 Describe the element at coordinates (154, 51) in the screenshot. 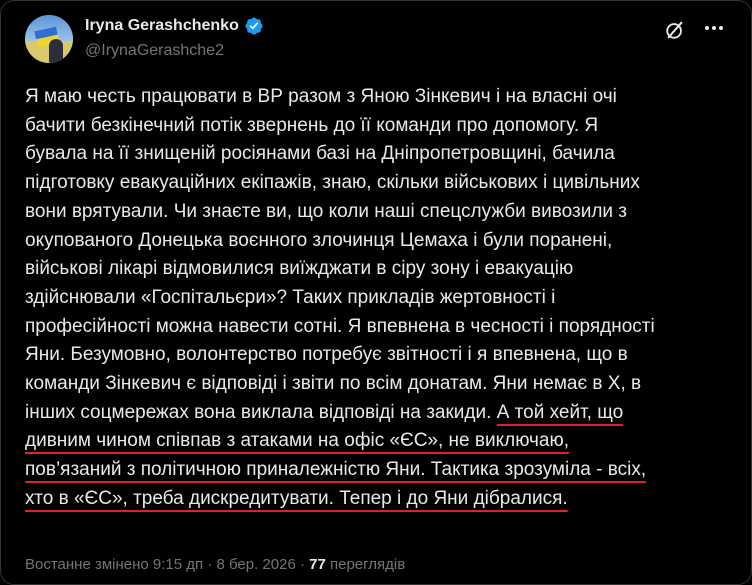

I see `author-handle: @IrynaGerashche2` at that location.